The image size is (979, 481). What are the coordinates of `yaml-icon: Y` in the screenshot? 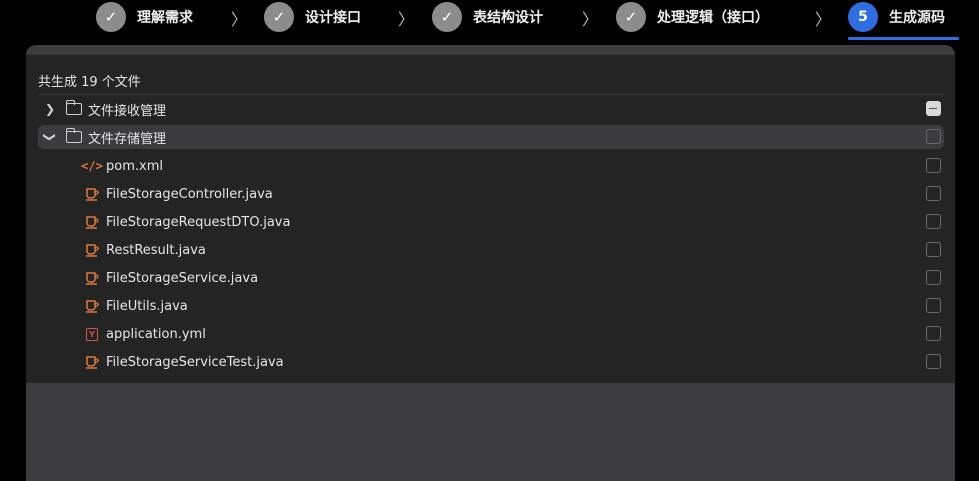 It's located at (92, 334).